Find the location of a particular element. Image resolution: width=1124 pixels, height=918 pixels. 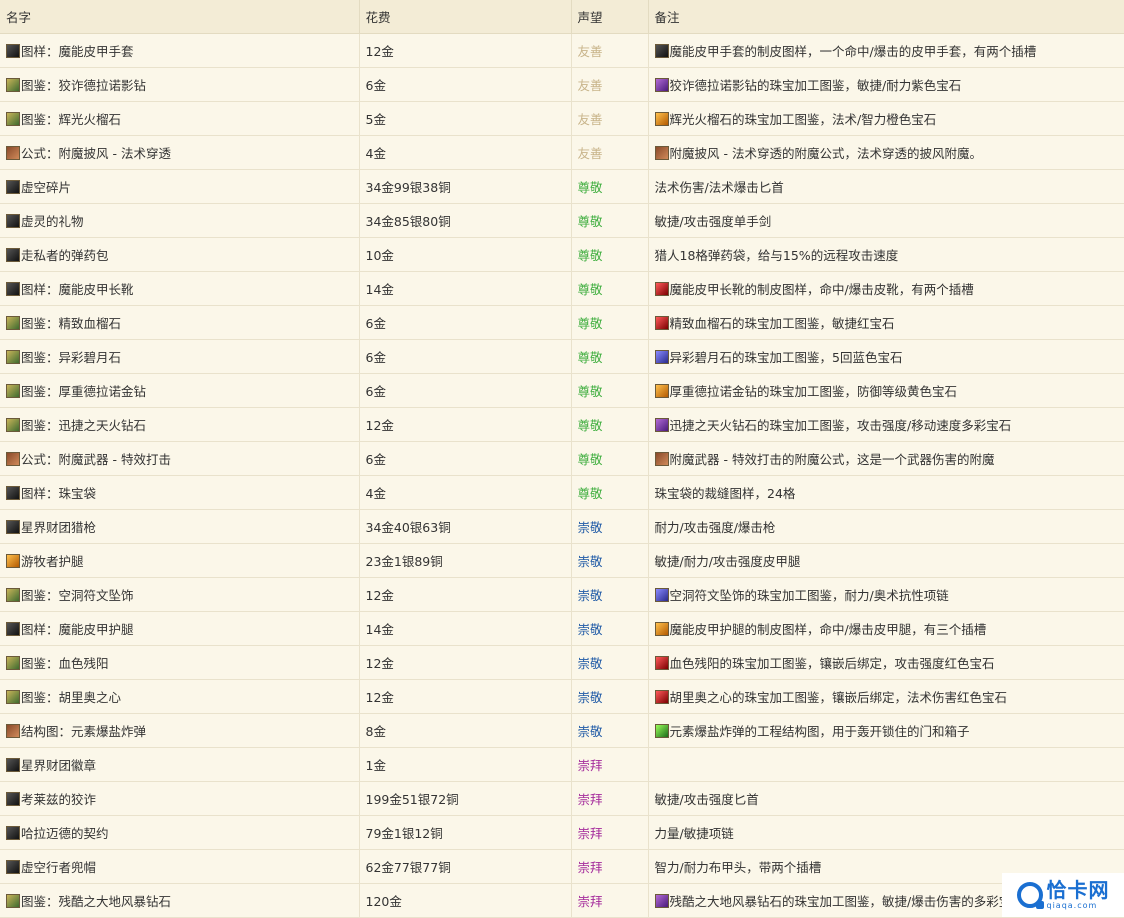

ammo-pouch-icon is located at coordinates (13, 254).